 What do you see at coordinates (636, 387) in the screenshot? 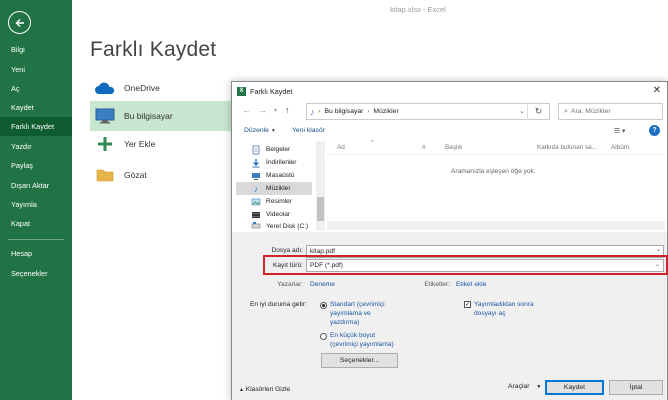
I see `cancel-button: İptal` at bounding box center [636, 387].